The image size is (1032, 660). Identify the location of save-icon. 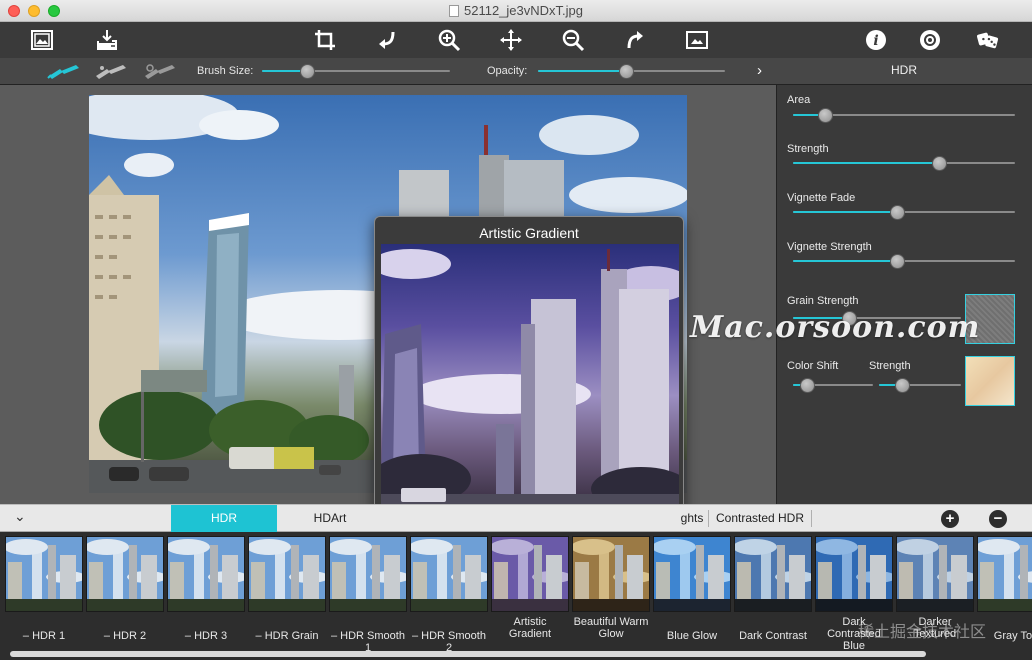
(107, 40).